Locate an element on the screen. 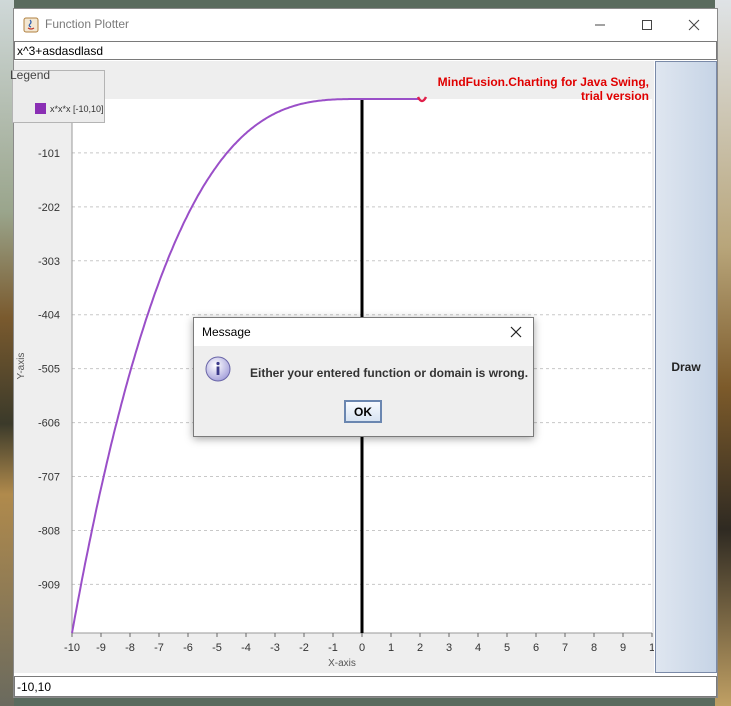 This screenshot has height=706, width=731. window-title: Function Plotter is located at coordinates (87, 24).